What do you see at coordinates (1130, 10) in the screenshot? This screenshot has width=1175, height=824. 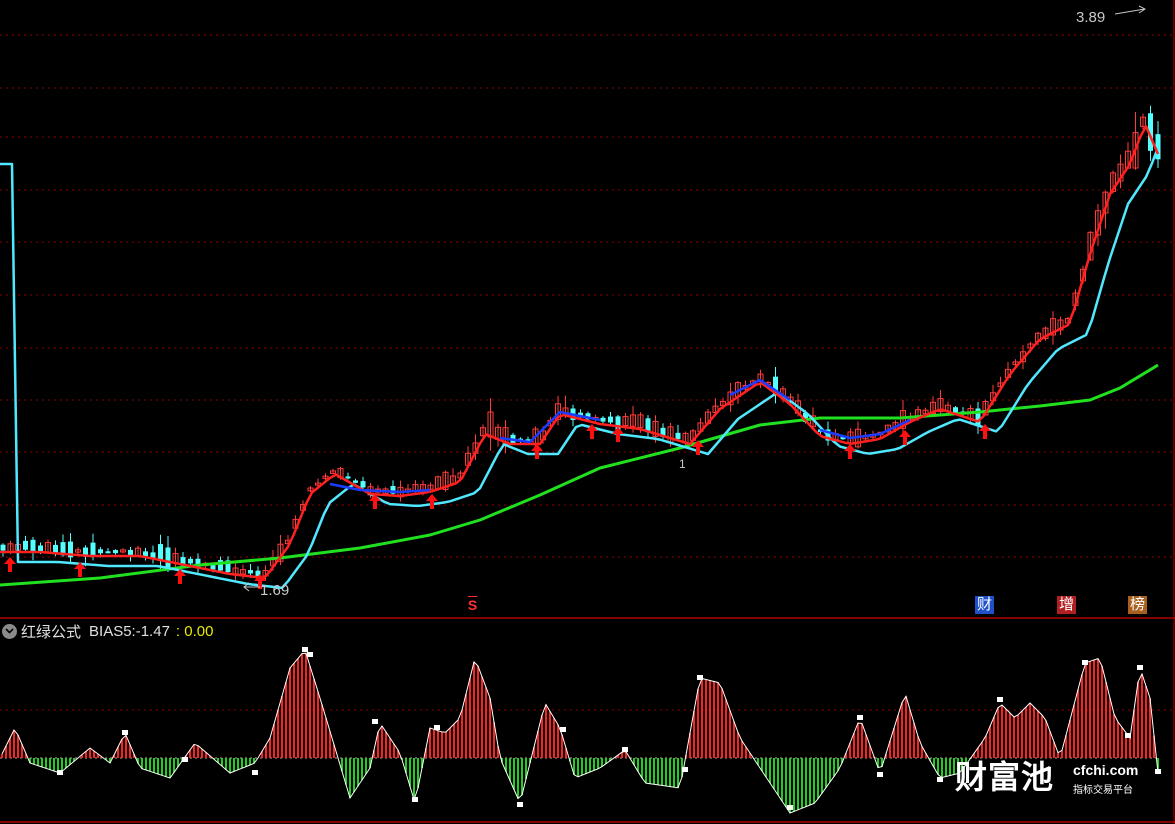 I see `high-arrow-icon` at bounding box center [1130, 10].